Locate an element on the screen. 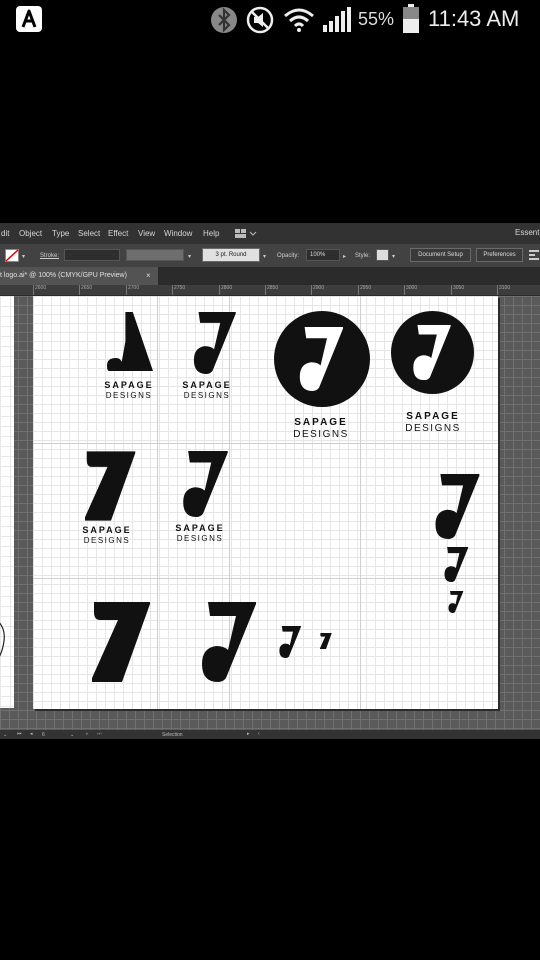 The image size is (540, 960). document-tab: t logo.ai* @ 100% (CMYK/GPU Preview) × is located at coordinates (79, 276).